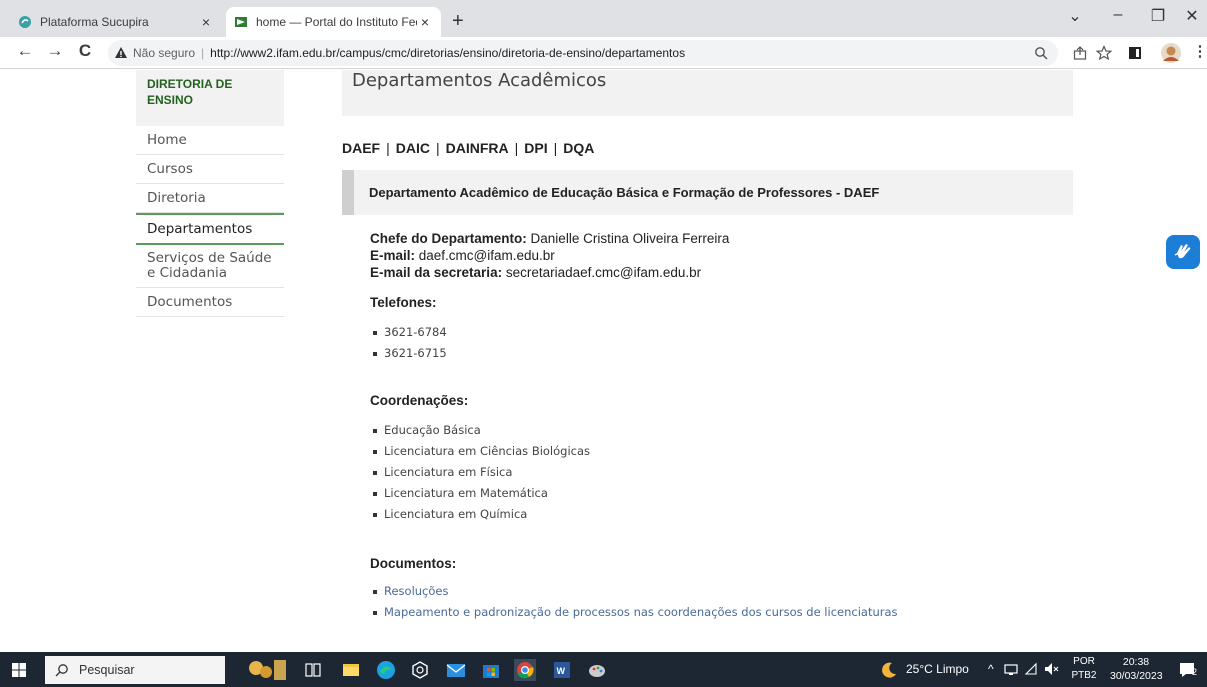 This screenshot has width=1207, height=687. What do you see at coordinates (61, 670) in the screenshot?
I see `search-icon` at bounding box center [61, 670].